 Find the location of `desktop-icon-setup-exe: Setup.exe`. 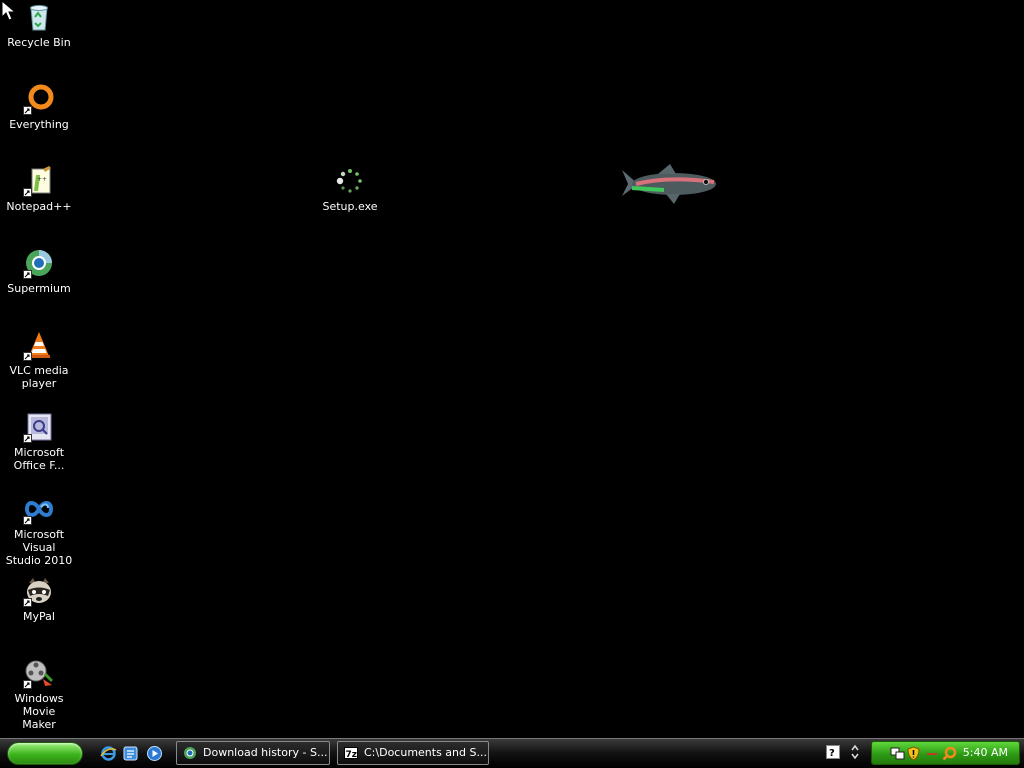

desktop-icon-setup-exe: Setup.exe is located at coordinates (350, 189).